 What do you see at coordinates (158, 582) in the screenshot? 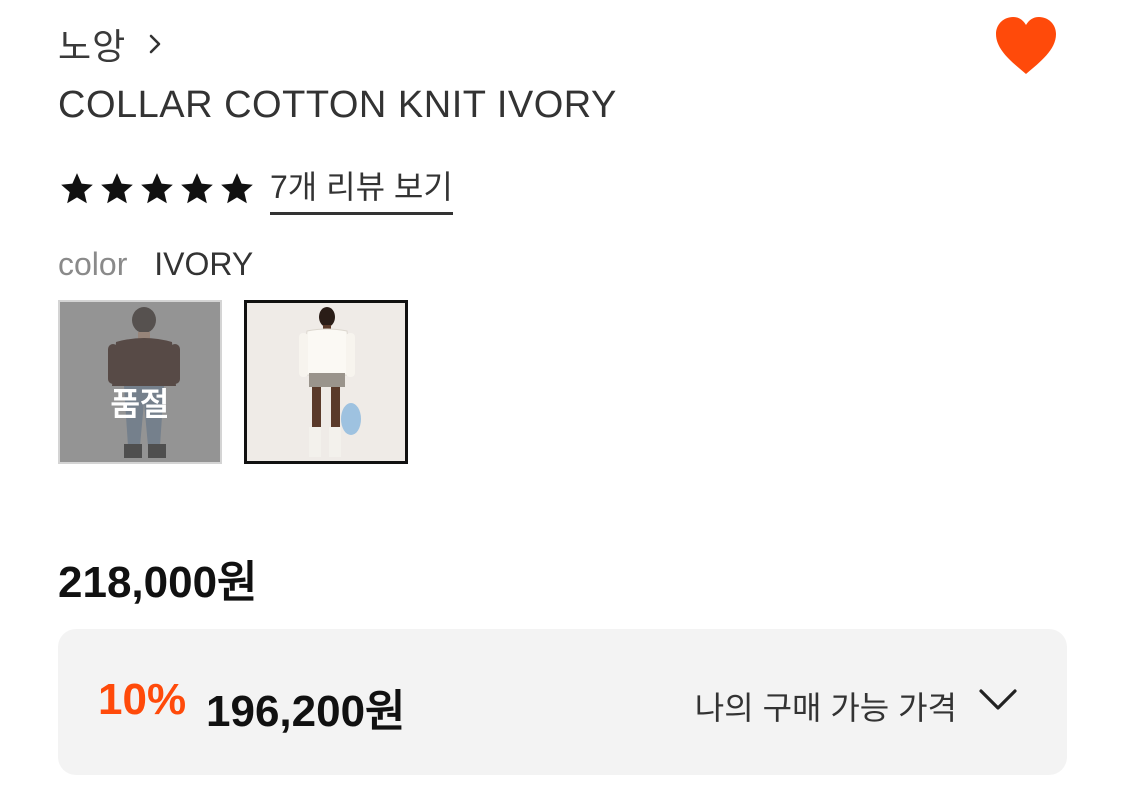
I see `original-price: 218,000원` at bounding box center [158, 582].